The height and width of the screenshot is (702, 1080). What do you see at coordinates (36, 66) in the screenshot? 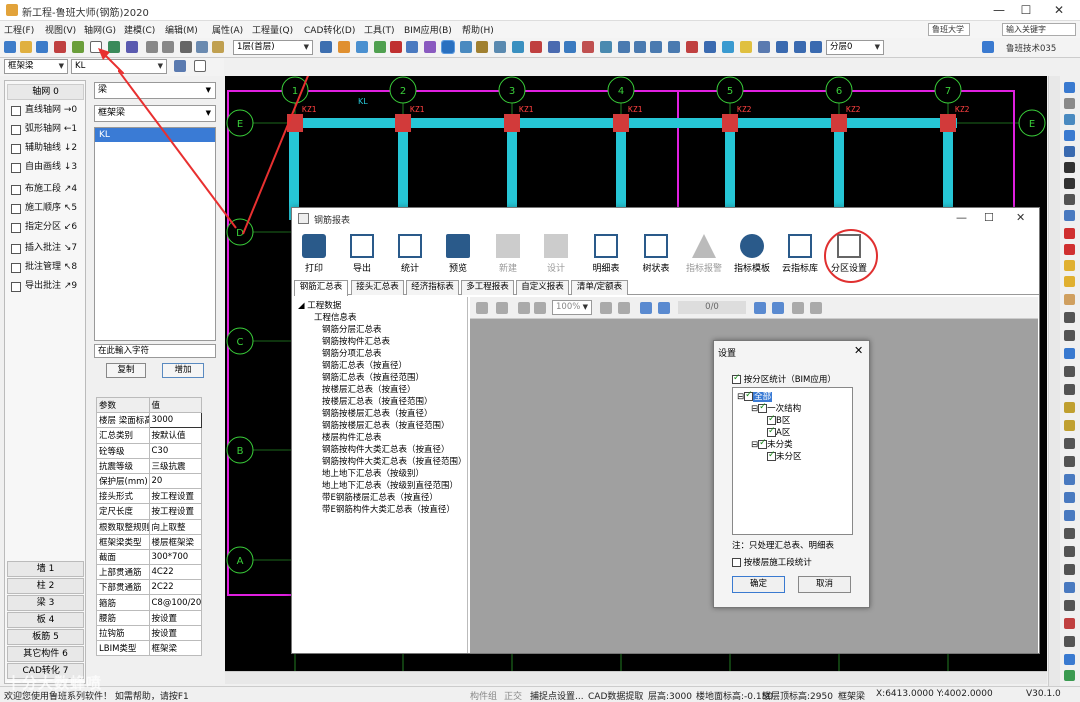
I see `component-type-select: 框架梁 ▼` at bounding box center [36, 66].